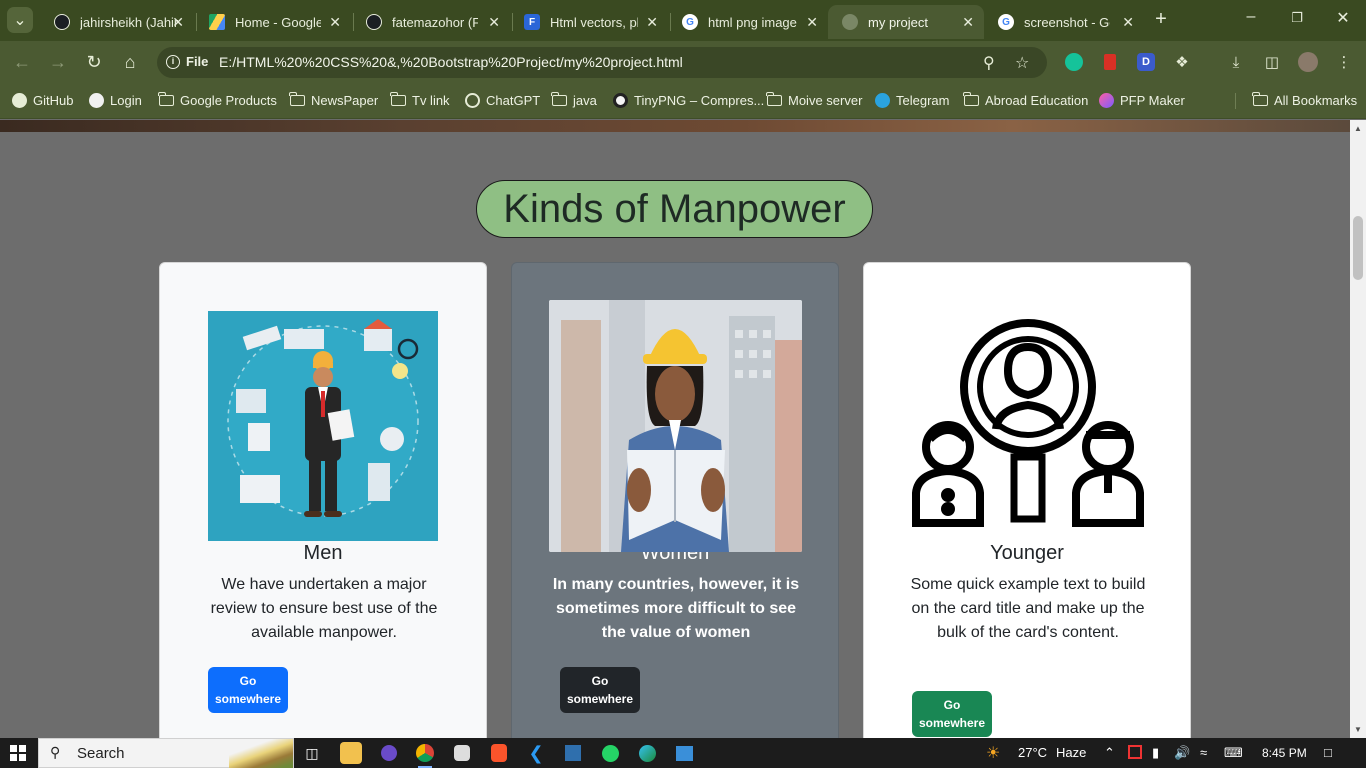  Describe the element at coordinates (333, 99) in the screenshot. I see `bookmark-newspaper: NewsPaper` at that location.